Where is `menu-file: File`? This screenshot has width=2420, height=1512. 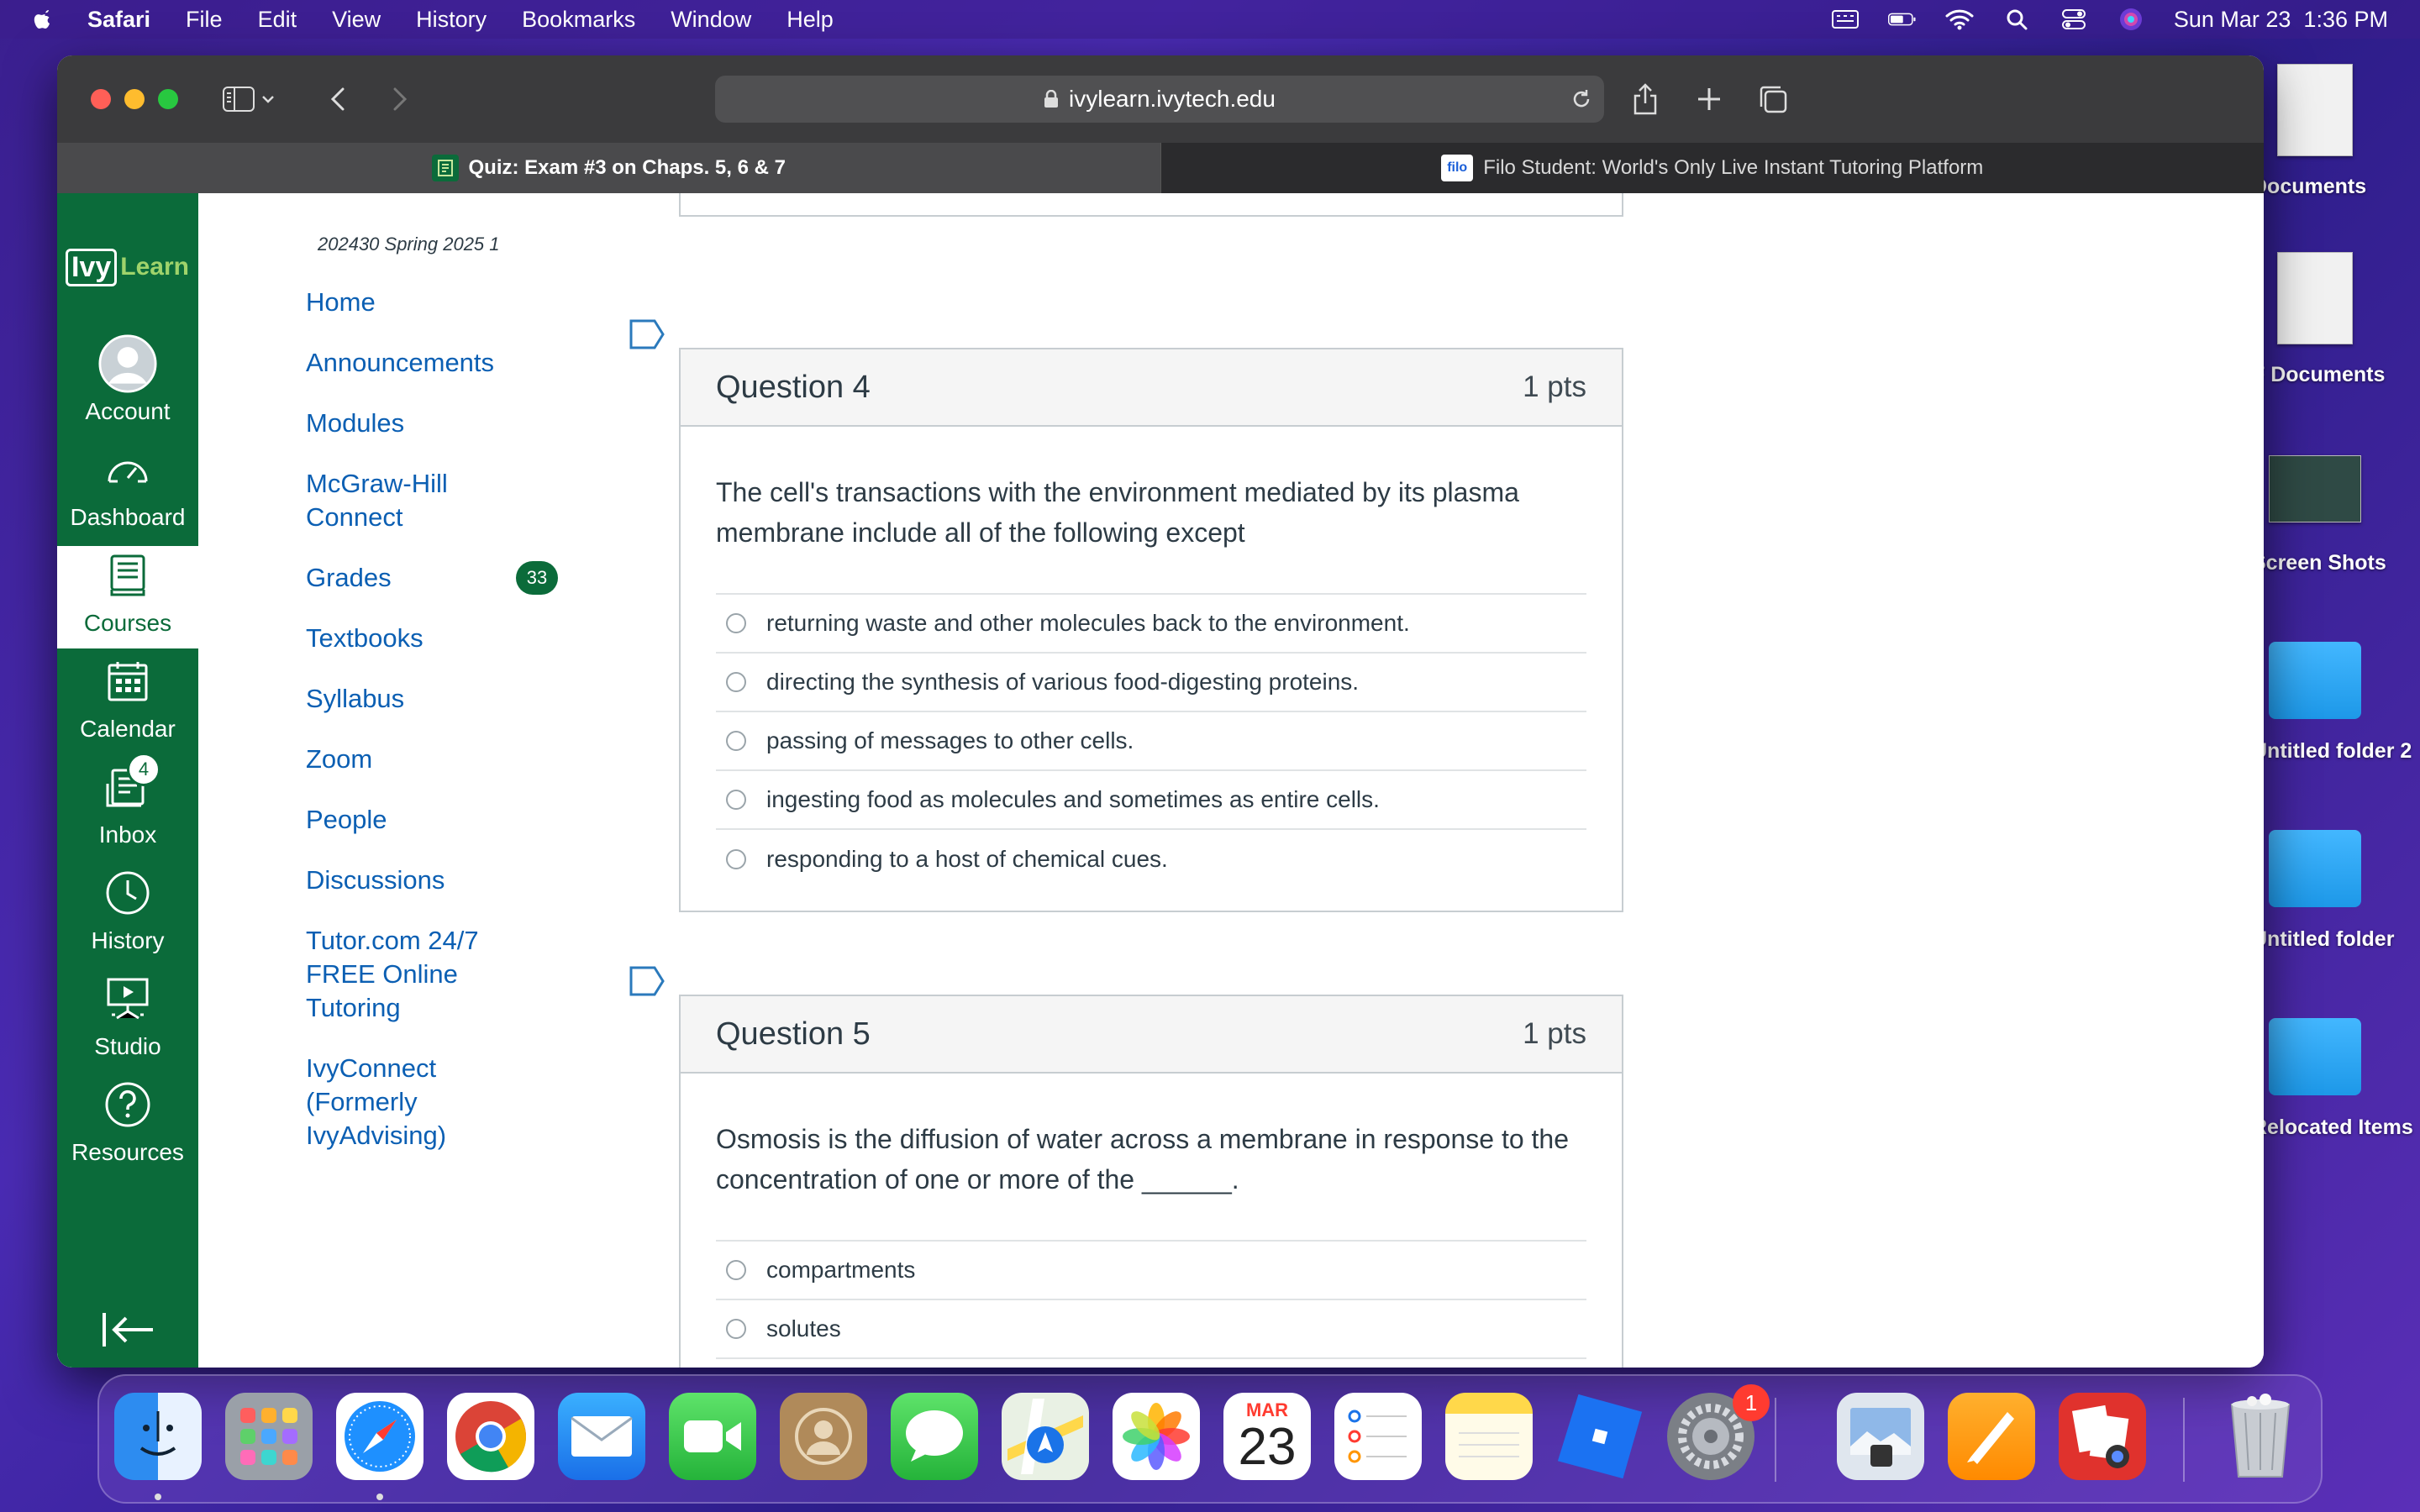 menu-file: File is located at coordinates (204, 20).